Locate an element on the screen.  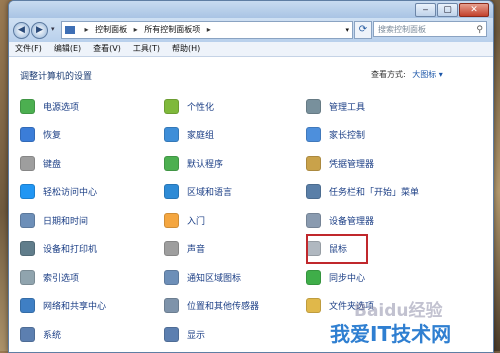
item-devices-printers: 设备和打印机 is located at coordinates (58, 249).